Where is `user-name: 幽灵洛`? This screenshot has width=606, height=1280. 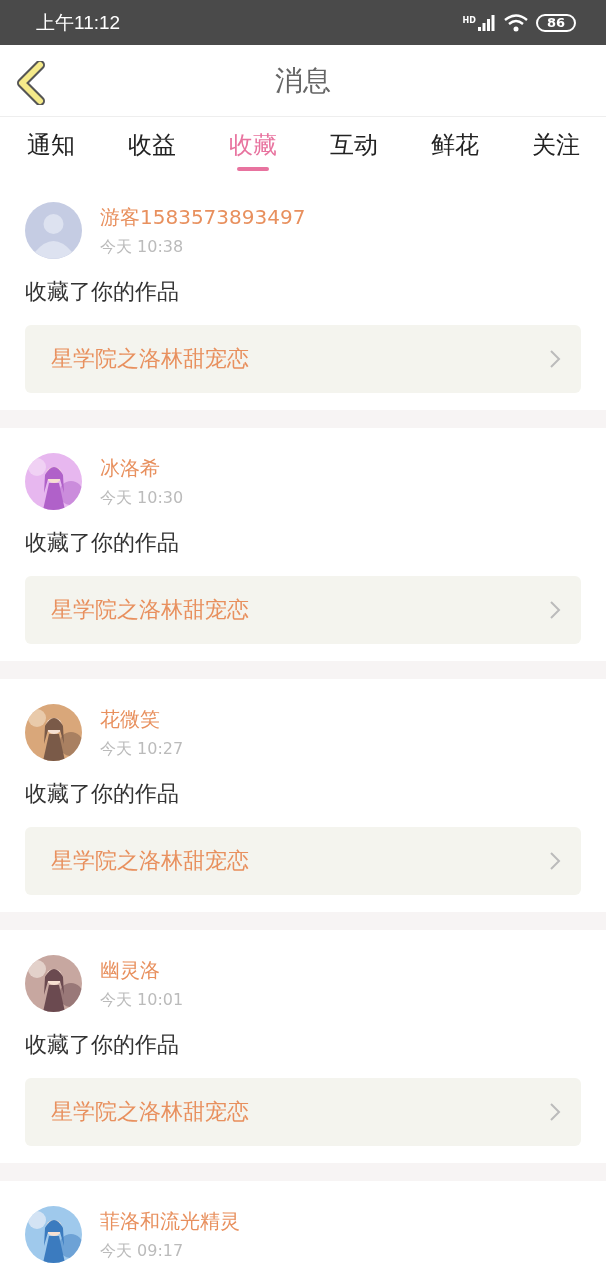 user-name: 幽灵洛 is located at coordinates (142, 970).